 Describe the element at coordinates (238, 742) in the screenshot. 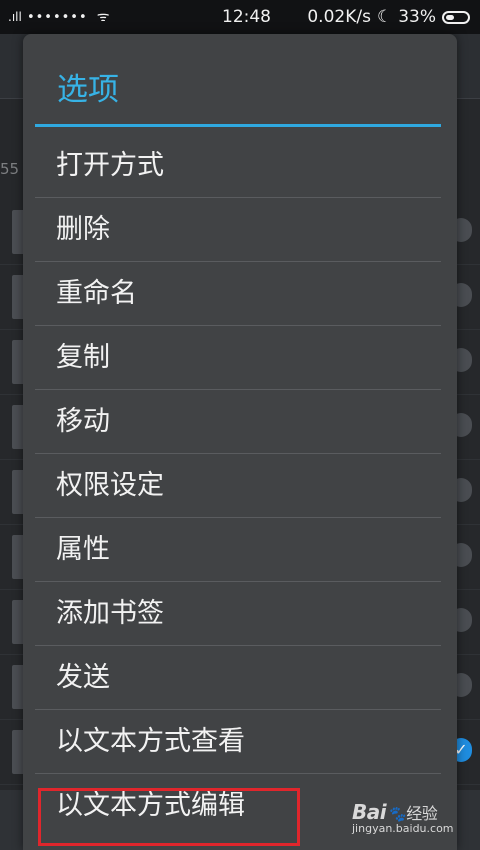

I see `menu-item-view-as-text: 以文本方式查看` at that location.